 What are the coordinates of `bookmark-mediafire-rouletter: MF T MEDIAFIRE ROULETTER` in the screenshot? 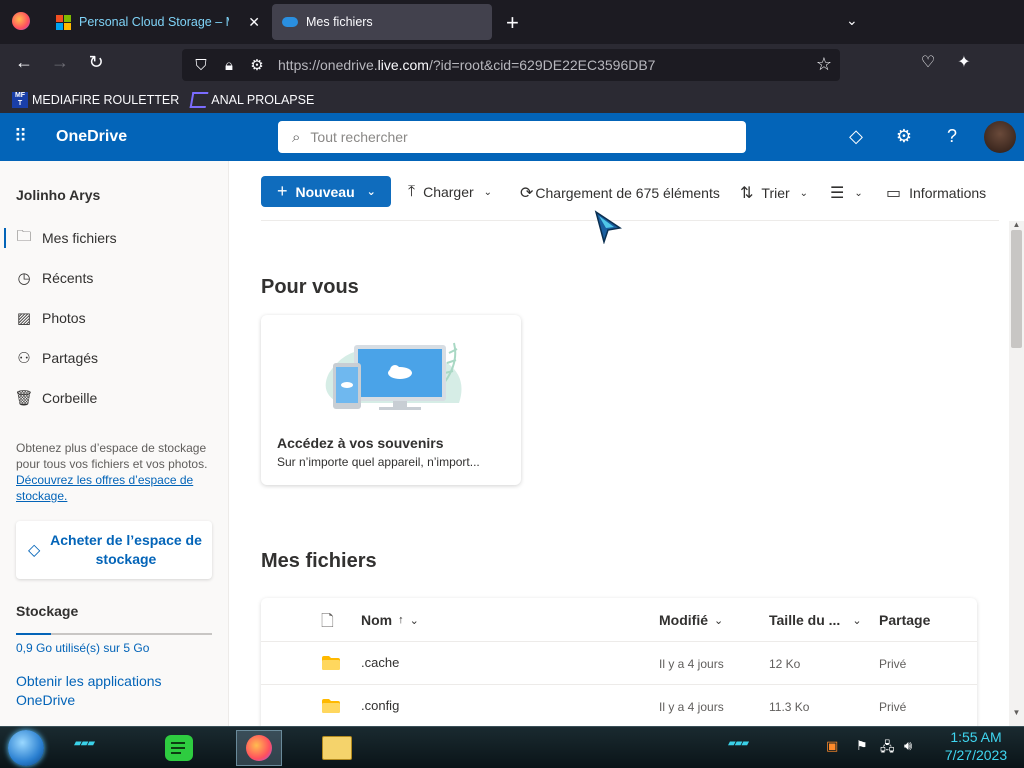 It's located at (96, 99).